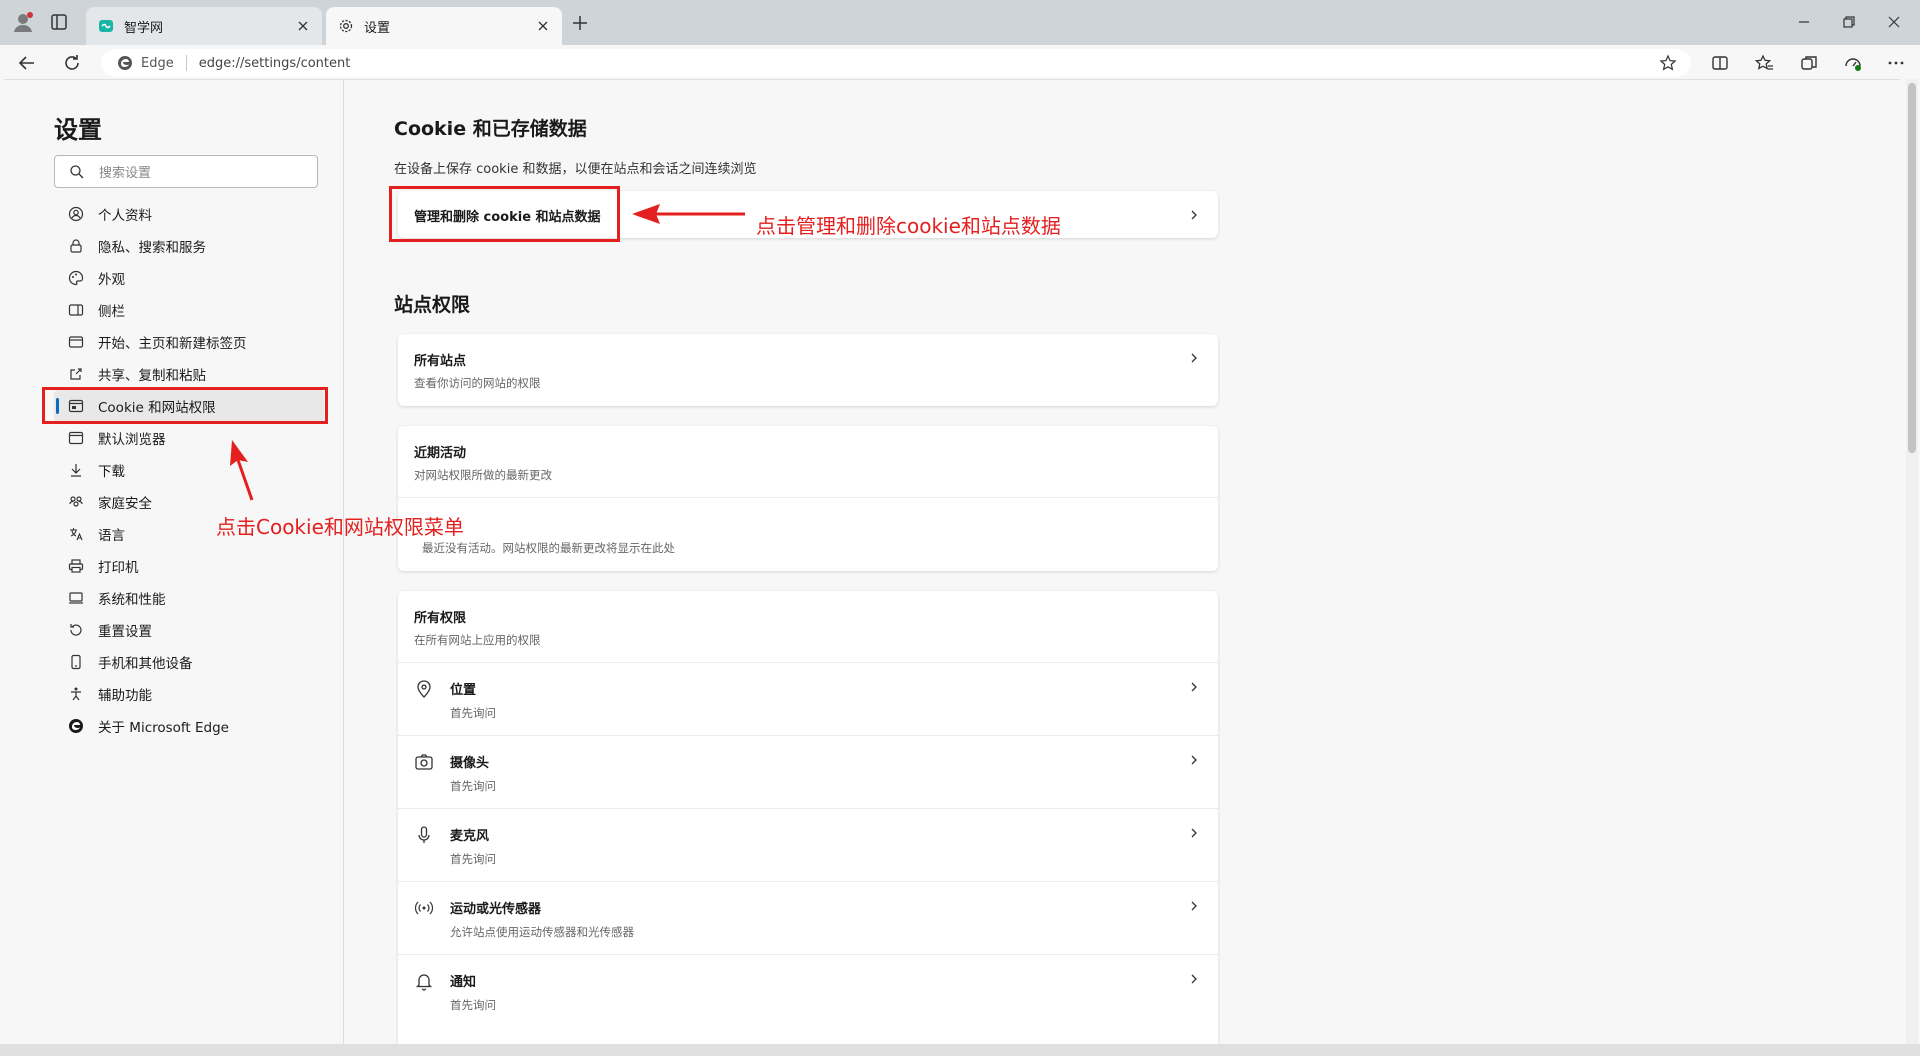 Image resolution: width=1920 pixels, height=1056 pixels. I want to click on lock-icon, so click(76, 246).